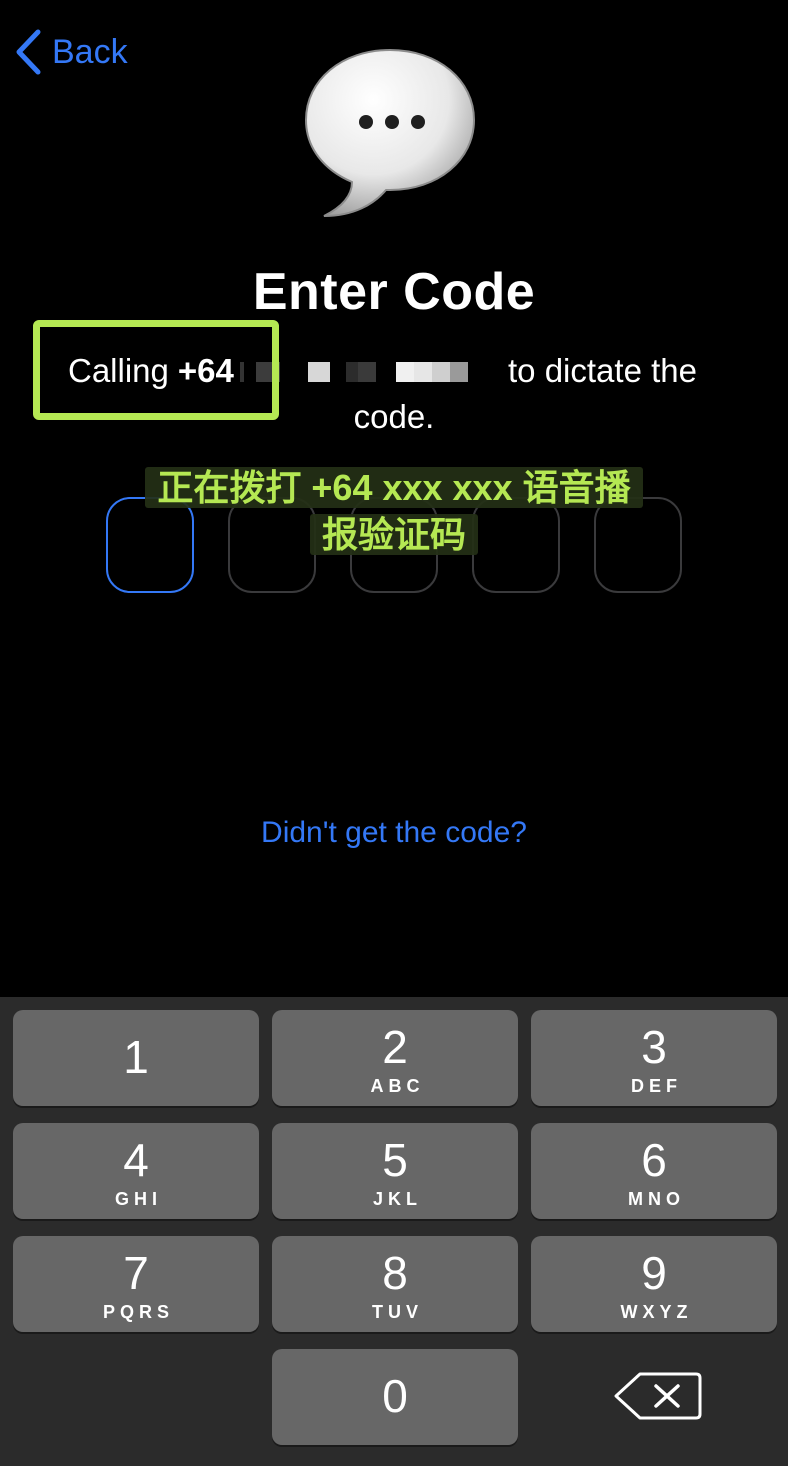 Image resolution: width=788 pixels, height=1466 pixels. Describe the element at coordinates (654, 1047) in the screenshot. I see `key-digit: 3` at that location.